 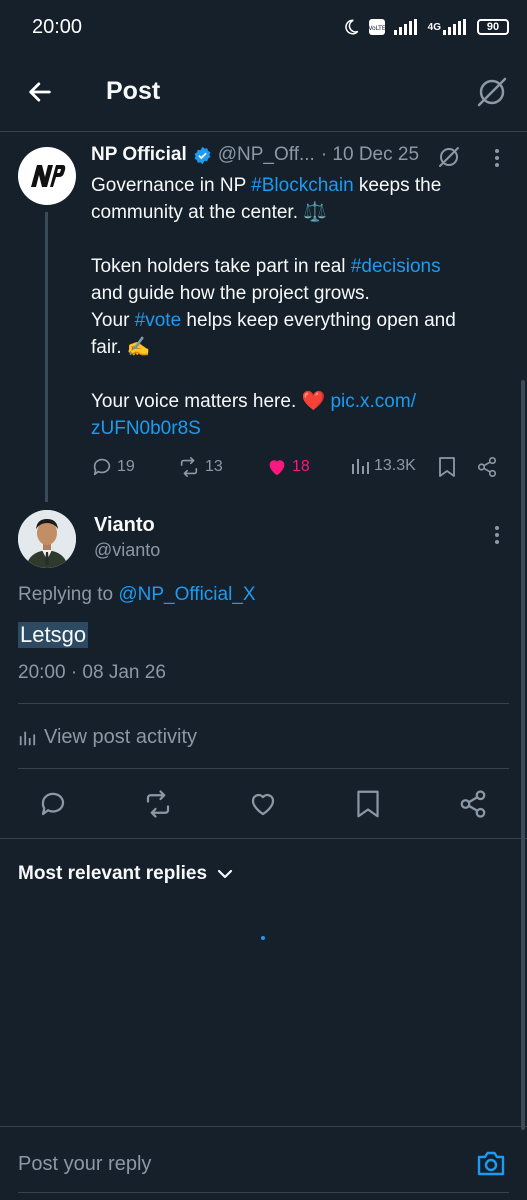 What do you see at coordinates (277, 468) in the screenshot?
I see `heart-filled-icon` at bounding box center [277, 468].